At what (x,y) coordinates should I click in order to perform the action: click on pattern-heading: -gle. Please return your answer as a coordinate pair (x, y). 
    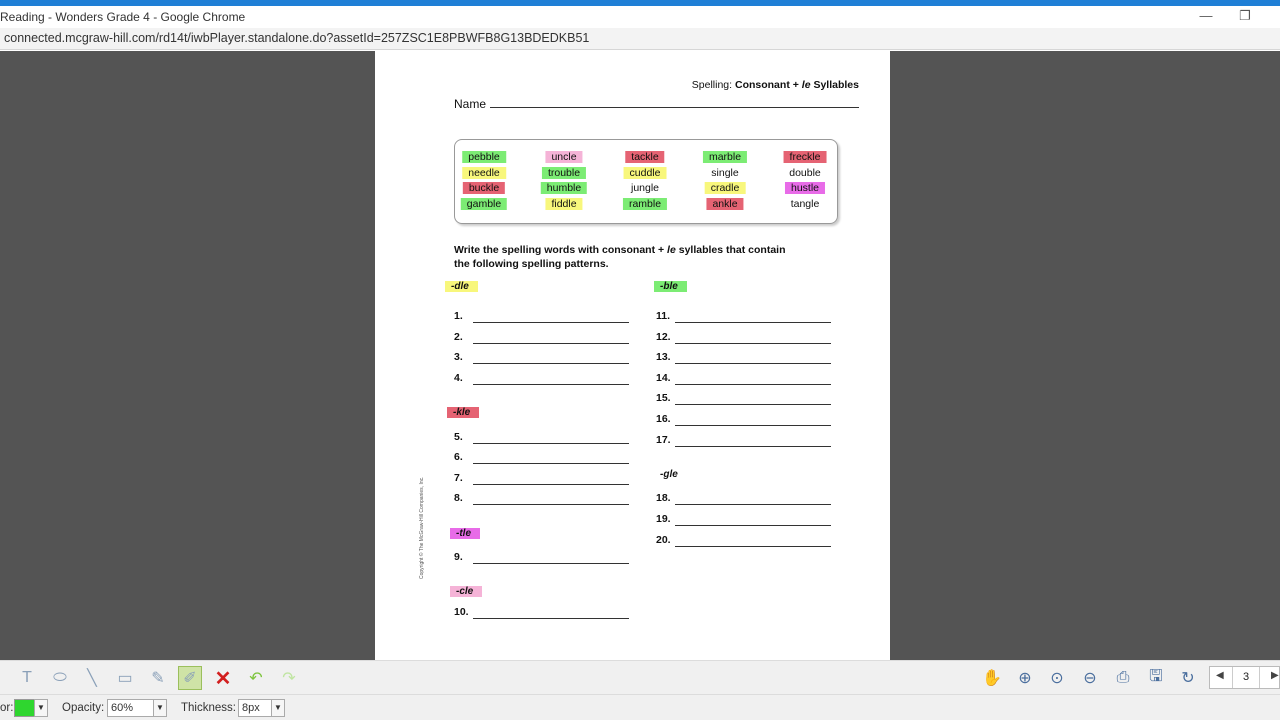
    Looking at the image, I should click on (669, 474).